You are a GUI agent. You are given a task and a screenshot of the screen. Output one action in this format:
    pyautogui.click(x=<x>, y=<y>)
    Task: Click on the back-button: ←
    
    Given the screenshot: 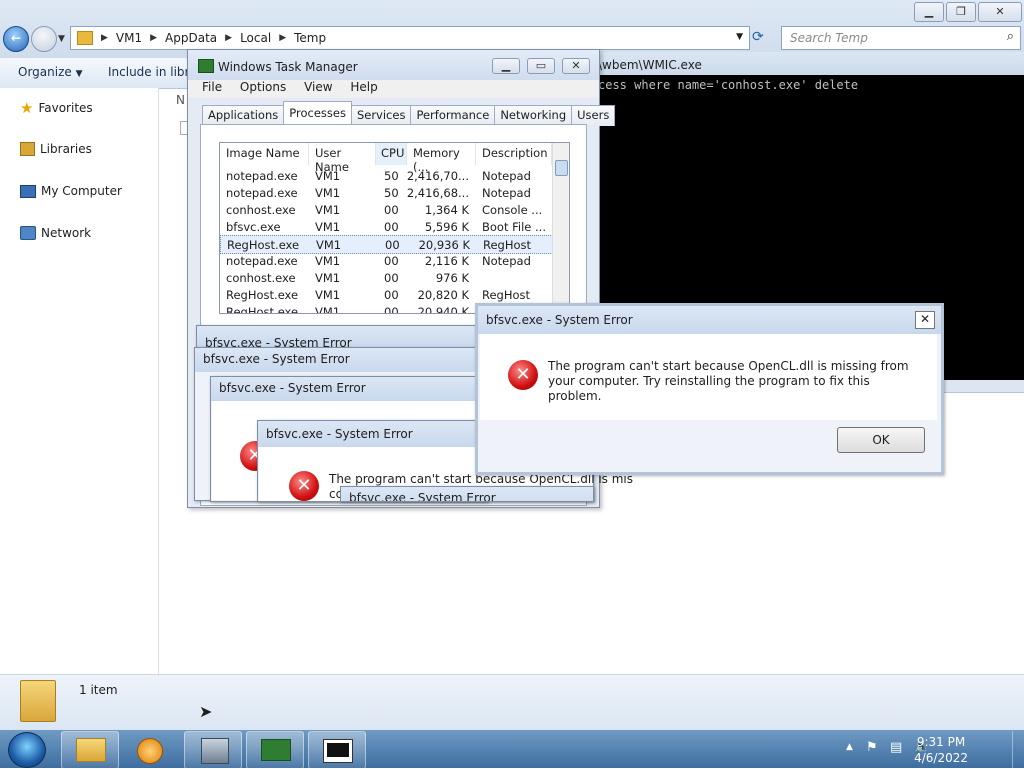 What is the action you would take?
    pyautogui.click(x=16, y=39)
    